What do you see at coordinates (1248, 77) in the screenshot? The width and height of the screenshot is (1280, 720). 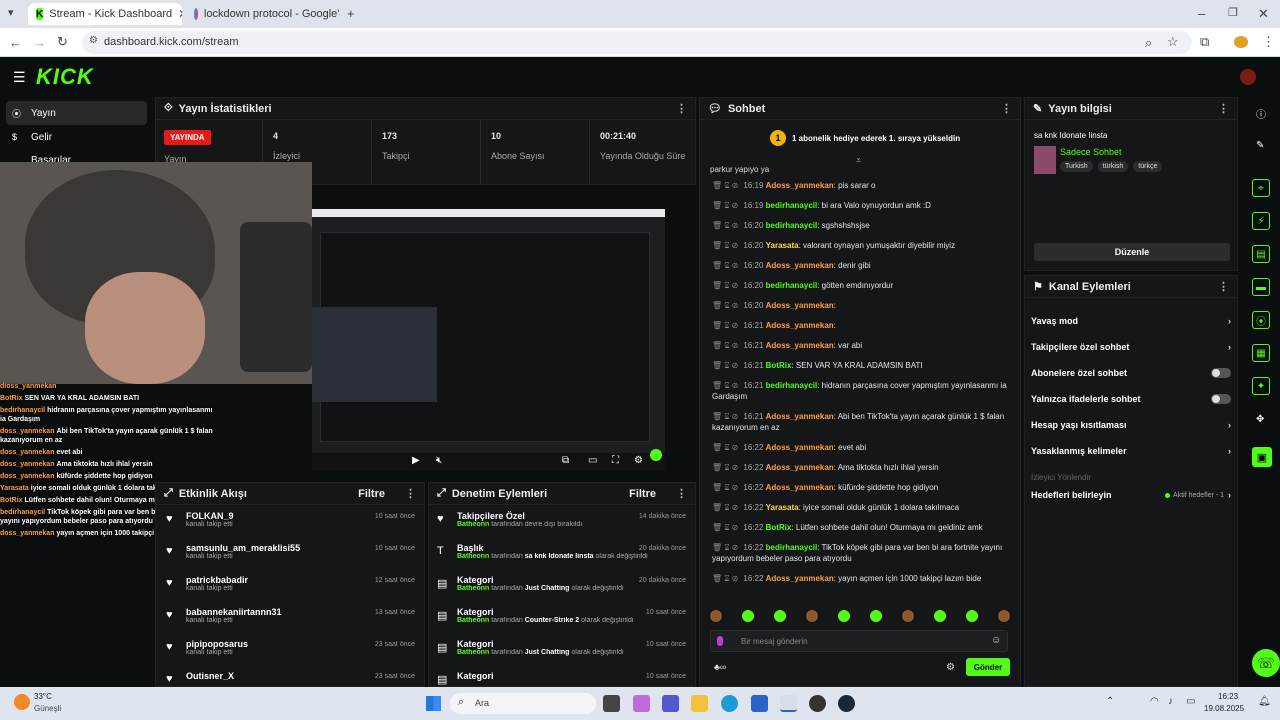 I see `user-avatar` at bounding box center [1248, 77].